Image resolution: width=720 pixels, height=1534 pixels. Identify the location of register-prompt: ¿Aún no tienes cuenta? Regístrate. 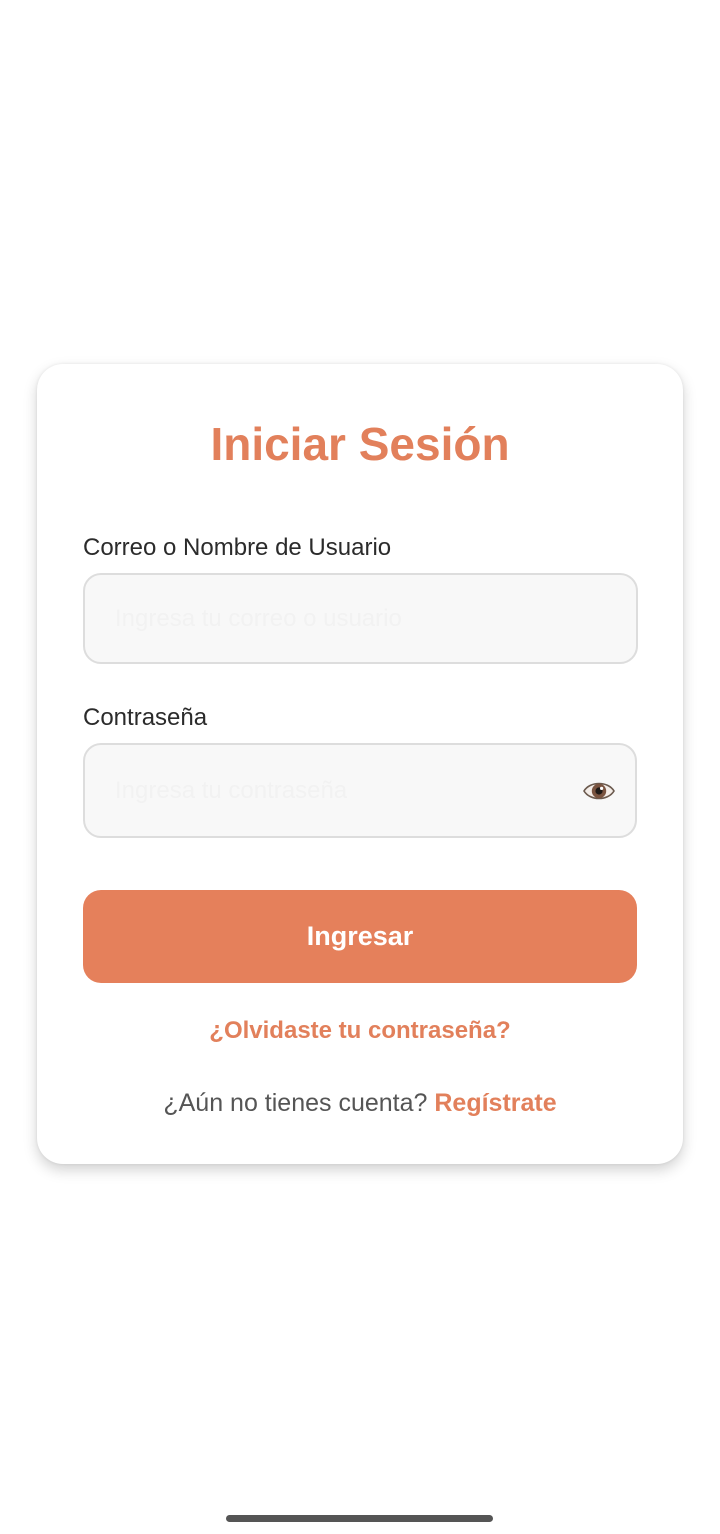
(360, 1103).